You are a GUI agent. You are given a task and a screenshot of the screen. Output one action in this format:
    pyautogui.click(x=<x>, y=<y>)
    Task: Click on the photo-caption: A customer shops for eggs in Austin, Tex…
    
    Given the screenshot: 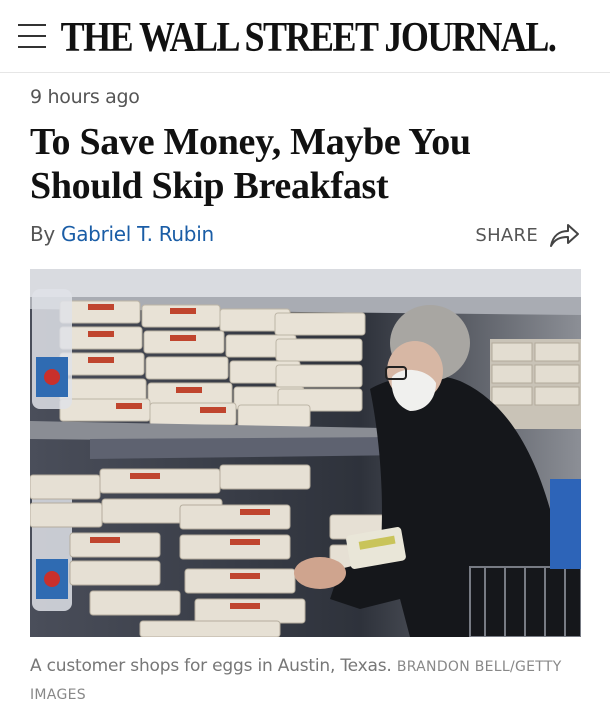 What is the action you would take?
    pyautogui.click(x=307, y=681)
    